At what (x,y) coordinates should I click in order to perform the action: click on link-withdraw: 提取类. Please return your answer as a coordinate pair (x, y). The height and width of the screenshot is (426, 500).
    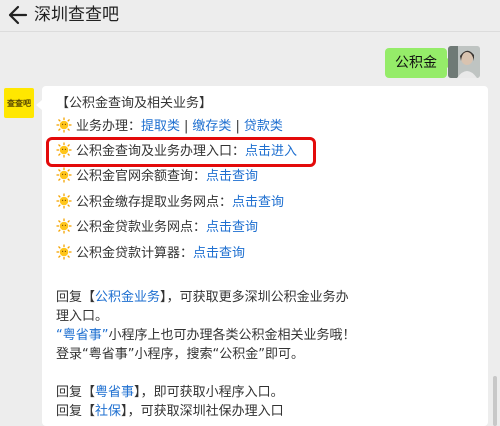
    Looking at the image, I should click on (160, 126).